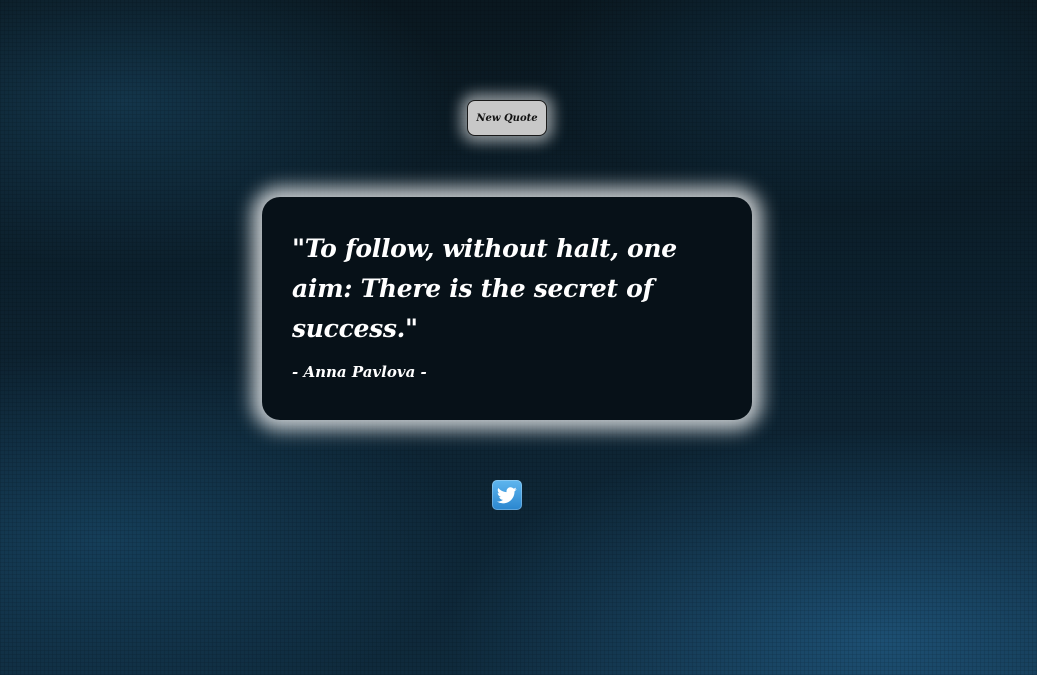 The width and height of the screenshot is (1037, 675). I want to click on twitter-bird-icon, so click(507, 494).